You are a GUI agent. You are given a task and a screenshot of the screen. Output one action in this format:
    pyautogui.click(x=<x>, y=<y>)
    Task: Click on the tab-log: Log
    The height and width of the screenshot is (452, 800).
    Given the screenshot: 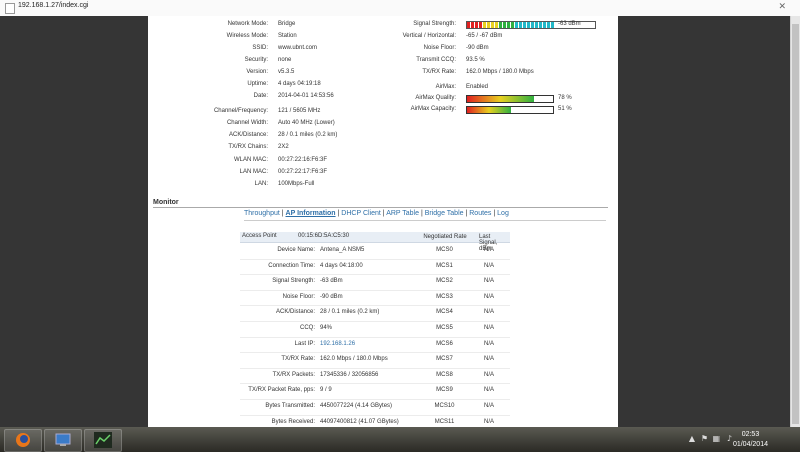 What is the action you would take?
    pyautogui.click(x=503, y=213)
    